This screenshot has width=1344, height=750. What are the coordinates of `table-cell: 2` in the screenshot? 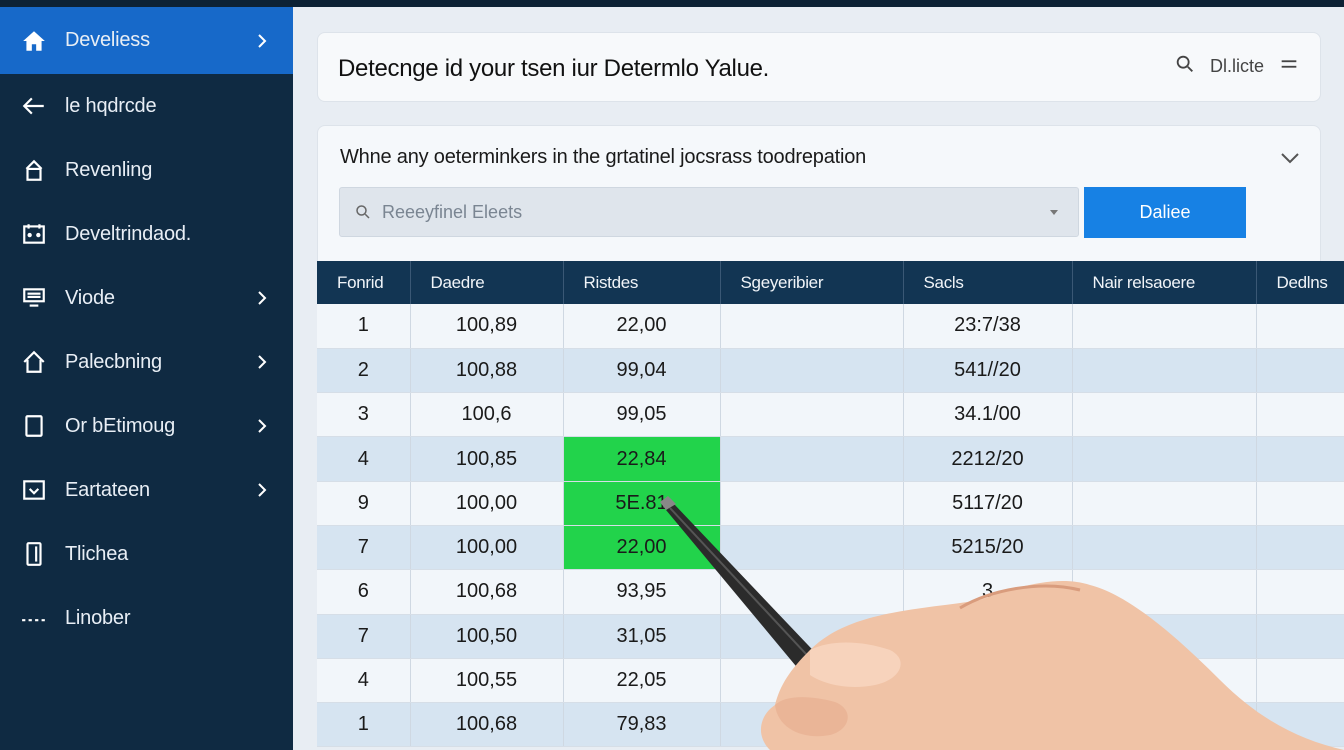 It's located at (364, 371).